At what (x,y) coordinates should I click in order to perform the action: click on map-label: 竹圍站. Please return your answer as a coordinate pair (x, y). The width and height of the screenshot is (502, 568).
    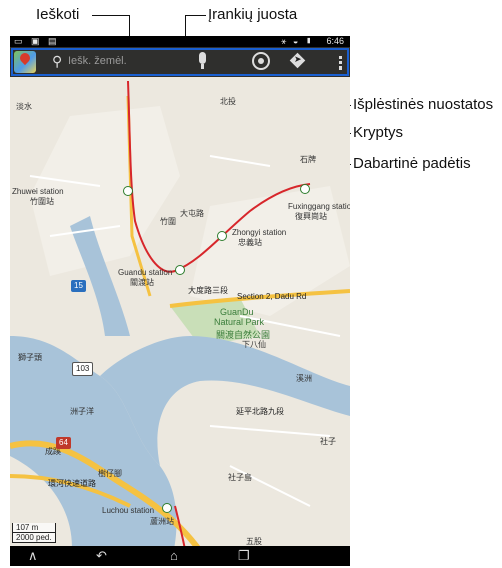
    Looking at the image, I should click on (42, 201).